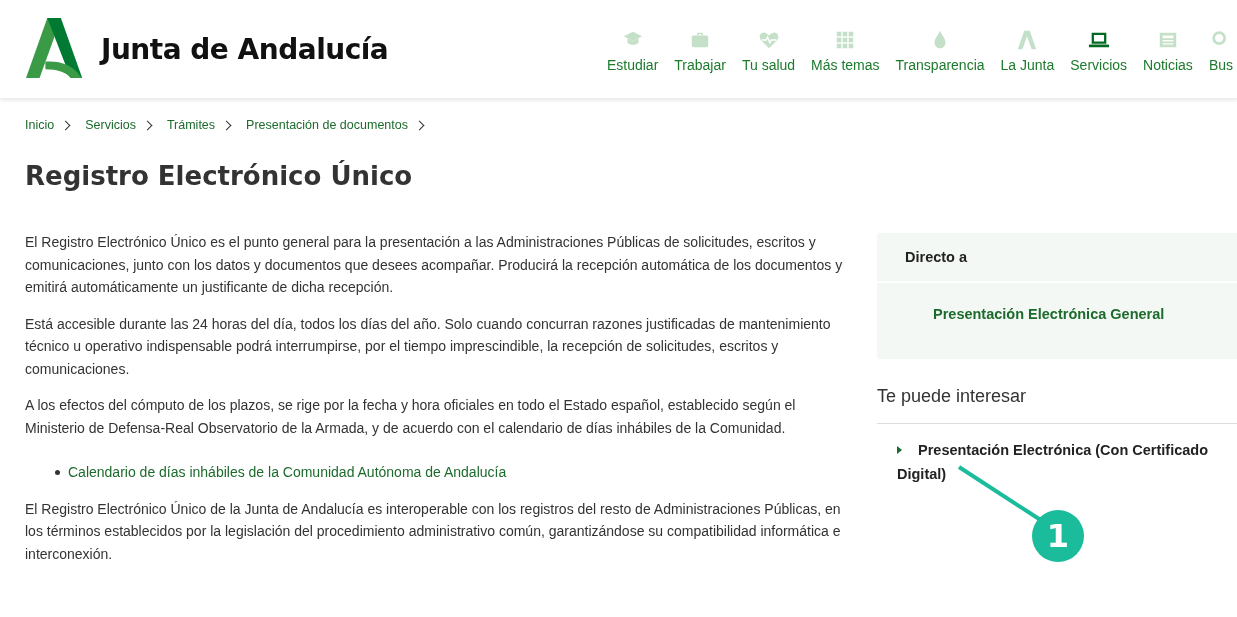 The width and height of the screenshot is (1237, 617). I want to click on nav-label: Noticias, so click(1168, 65).